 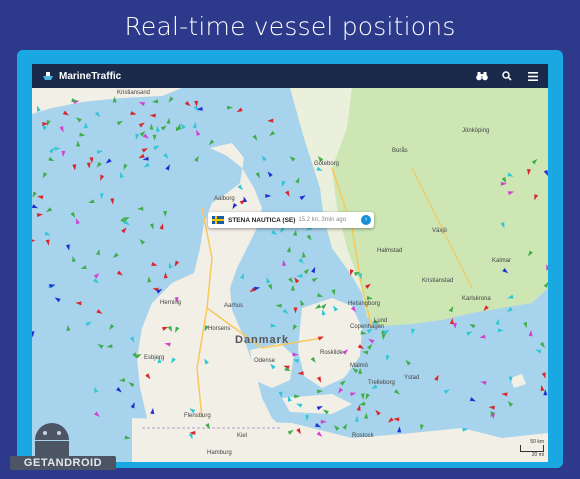 I want to click on chevron-right-icon: ›, so click(x=366, y=220).